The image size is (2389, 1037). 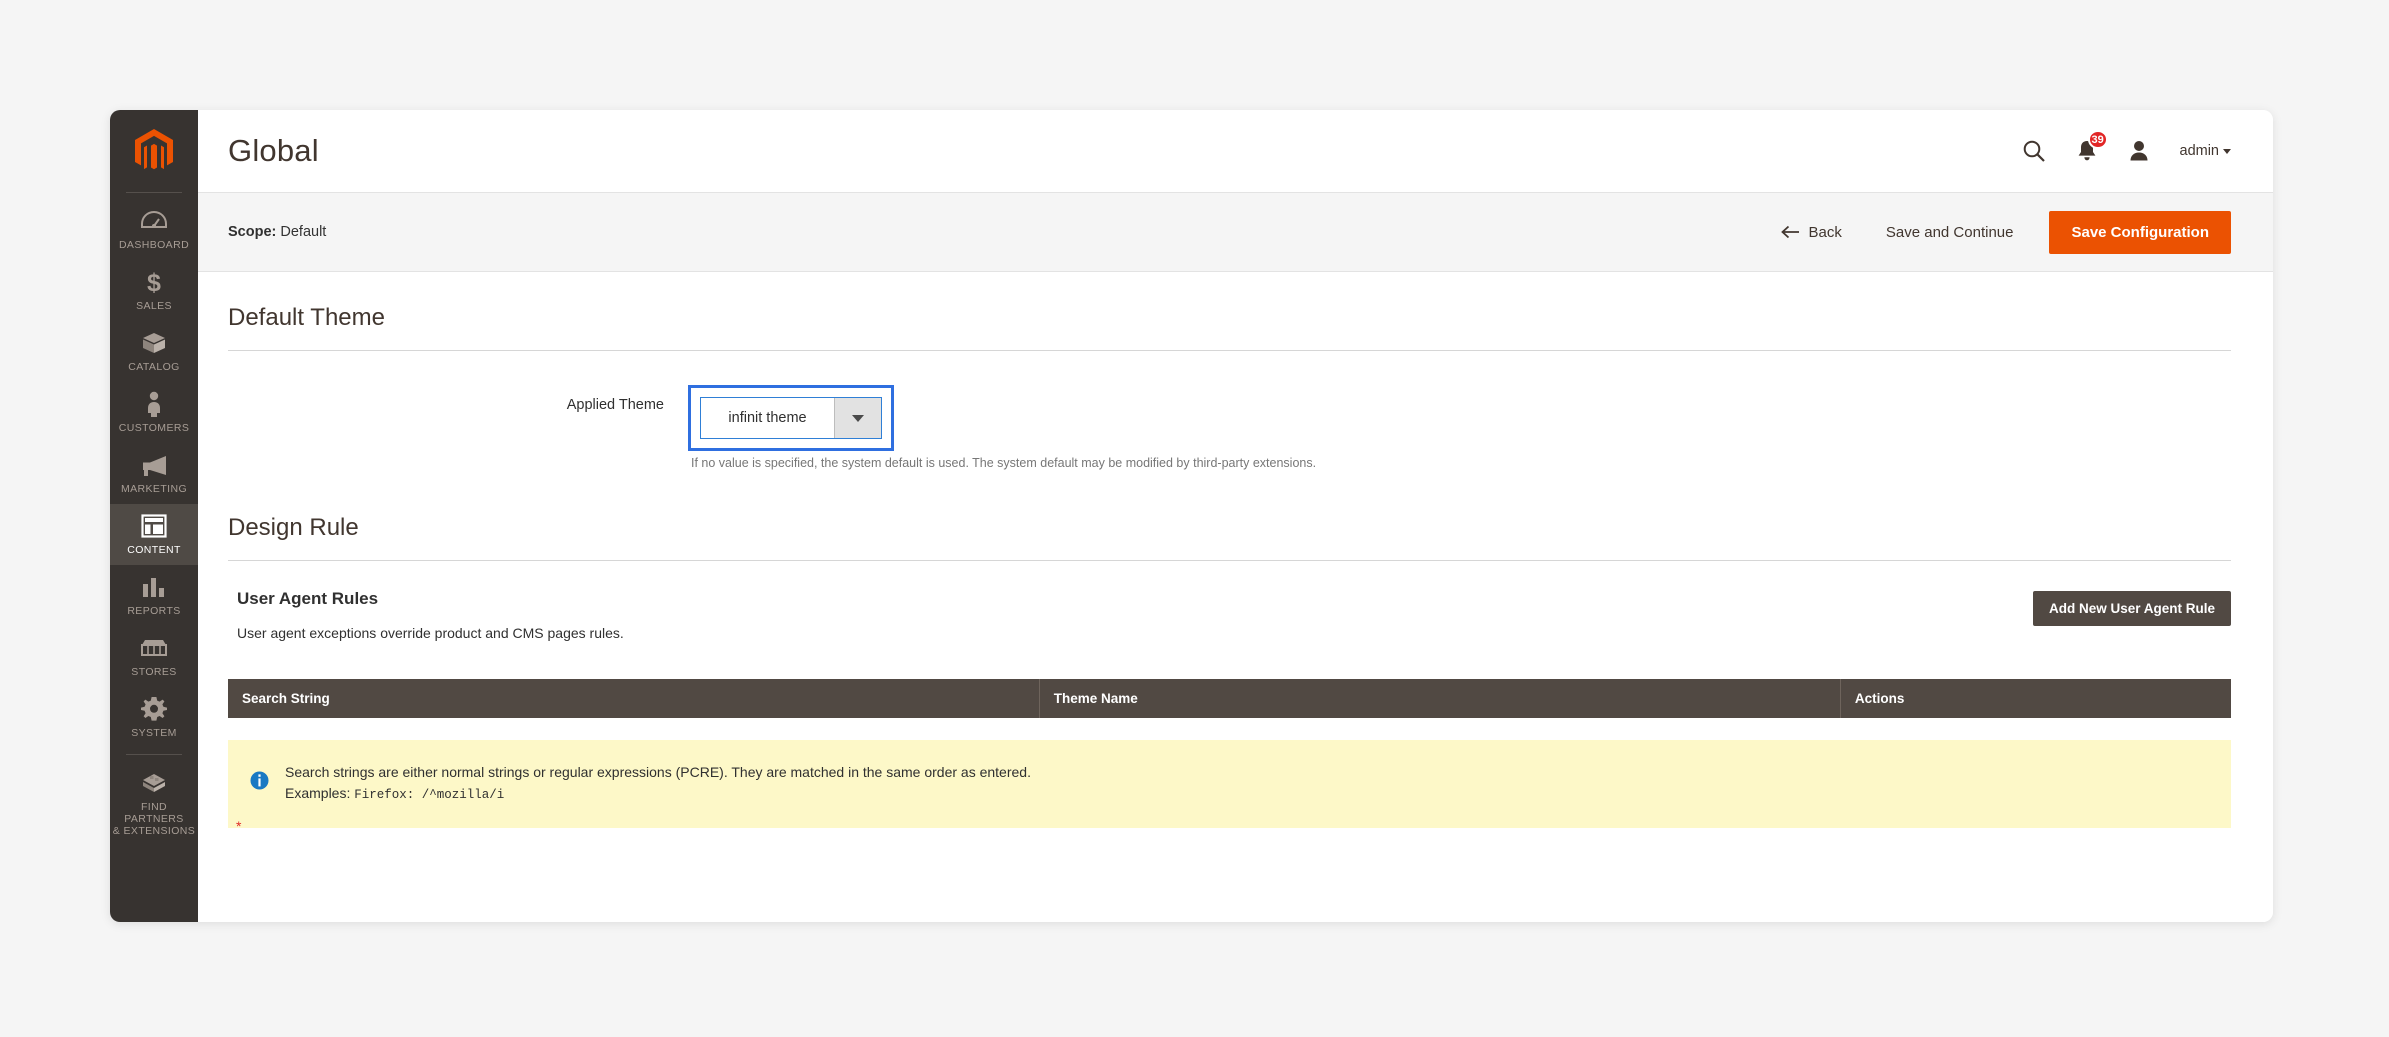 What do you see at coordinates (1825, 232) in the screenshot?
I see `back-label: Back` at bounding box center [1825, 232].